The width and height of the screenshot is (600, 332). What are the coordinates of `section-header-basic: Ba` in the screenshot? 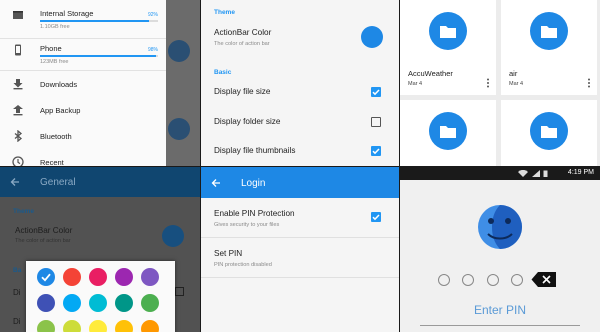 It's located at (17, 270).